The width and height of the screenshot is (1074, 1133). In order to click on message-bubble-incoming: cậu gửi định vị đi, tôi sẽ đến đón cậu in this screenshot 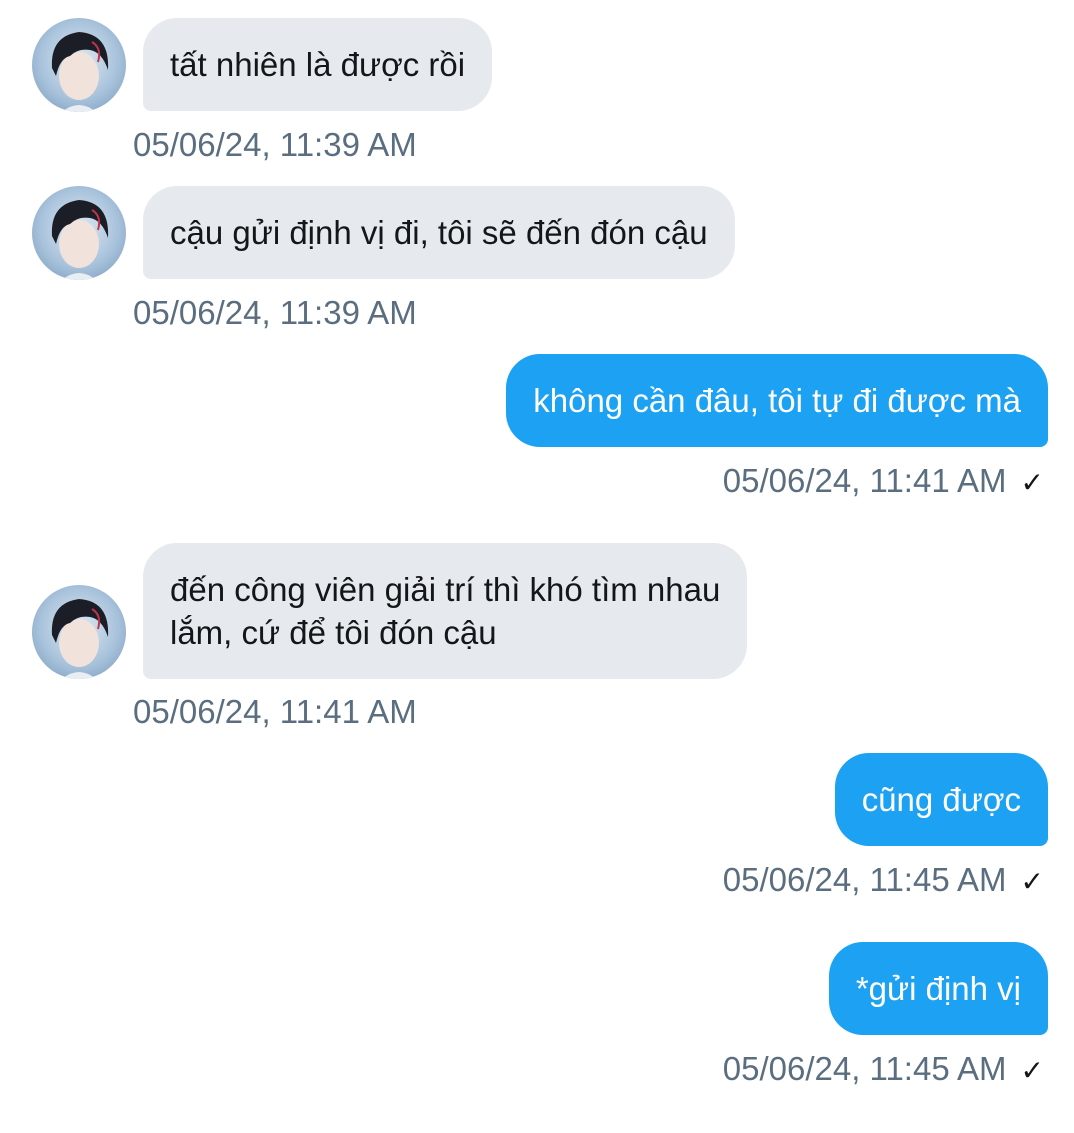, I will do `click(439, 232)`.